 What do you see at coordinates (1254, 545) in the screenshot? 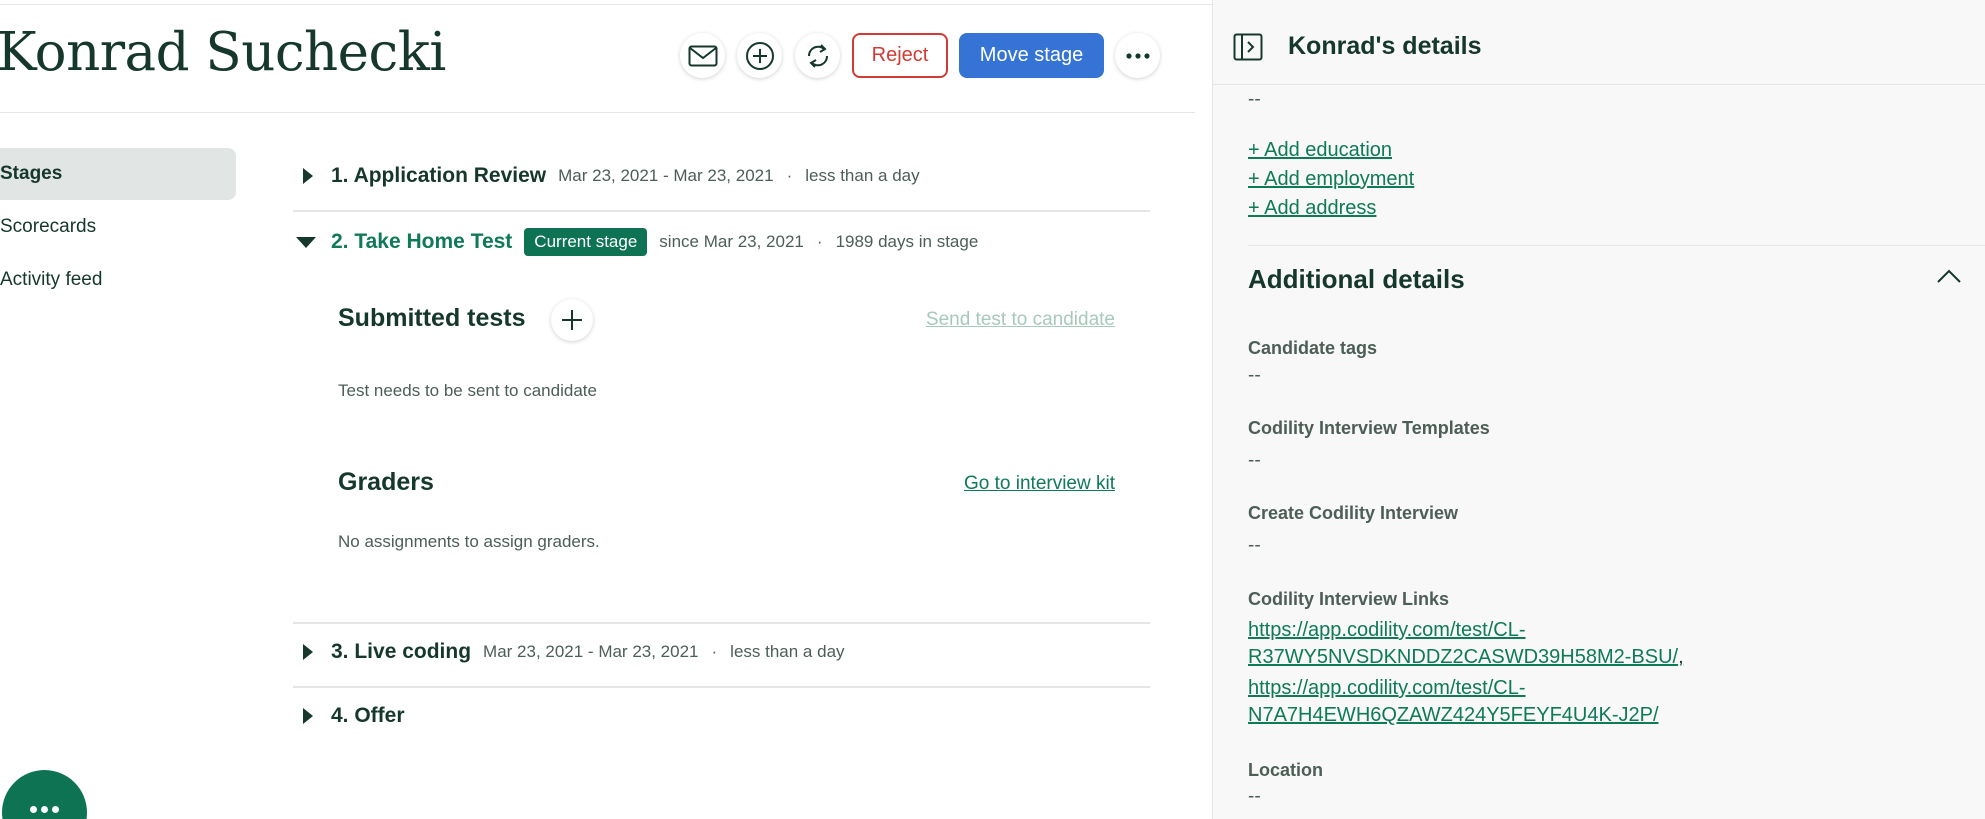
I see `create-interview-value: --` at bounding box center [1254, 545].